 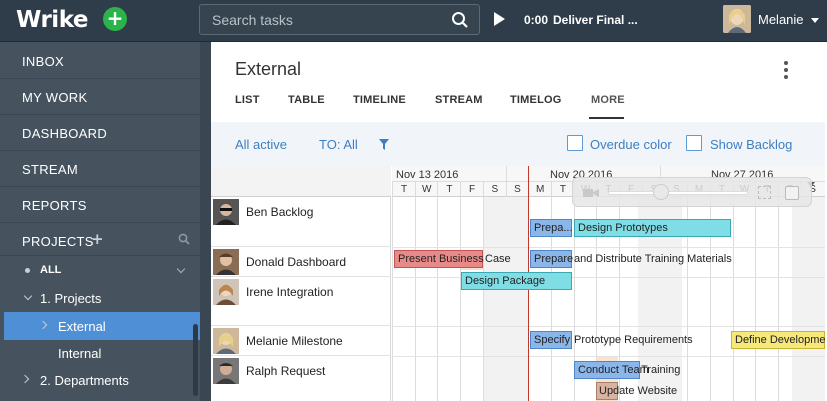 I want to click on task-bar: Prepare, so click(x=551, y=259).